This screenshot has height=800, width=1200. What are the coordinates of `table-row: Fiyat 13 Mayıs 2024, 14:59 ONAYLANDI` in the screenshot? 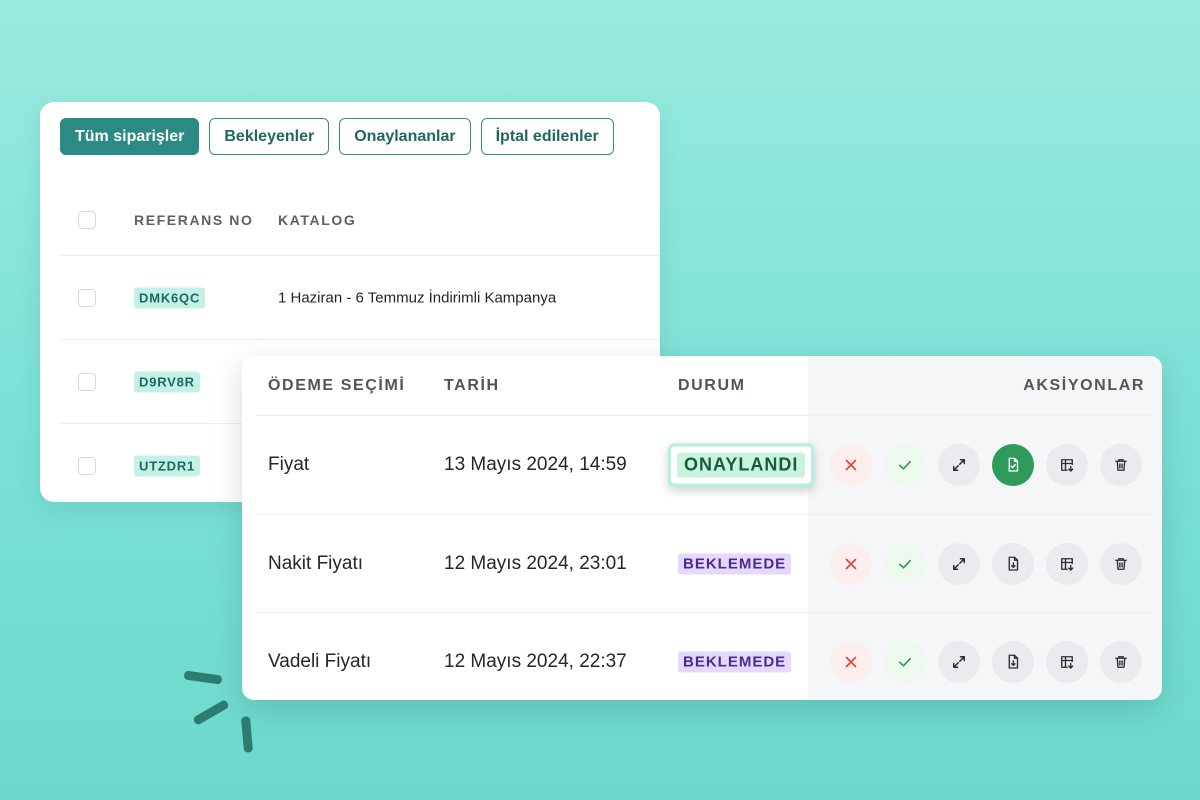 It's located at (702, 465).